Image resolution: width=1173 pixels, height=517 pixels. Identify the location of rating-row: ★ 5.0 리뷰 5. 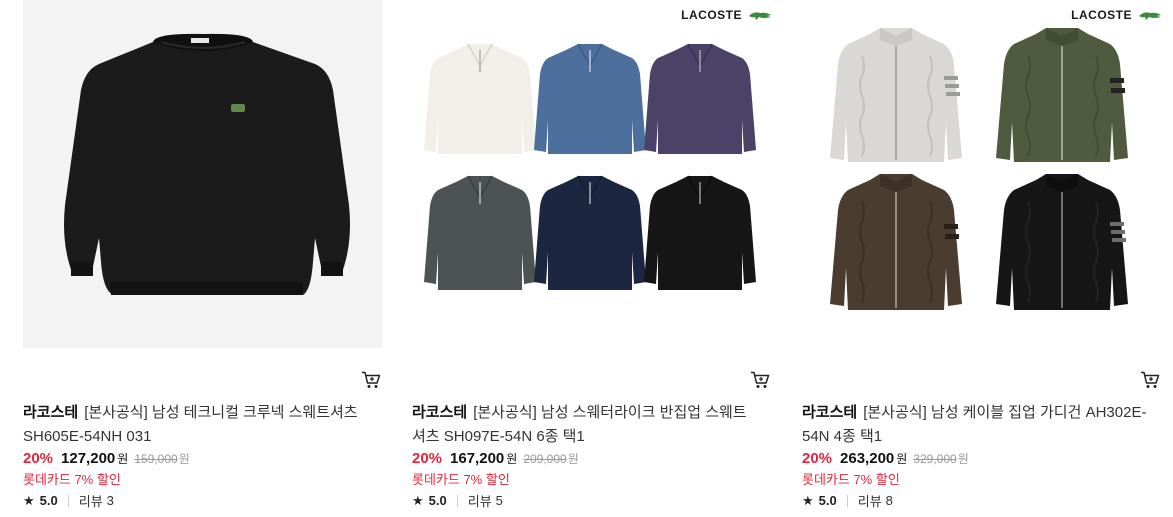
(457, 500).